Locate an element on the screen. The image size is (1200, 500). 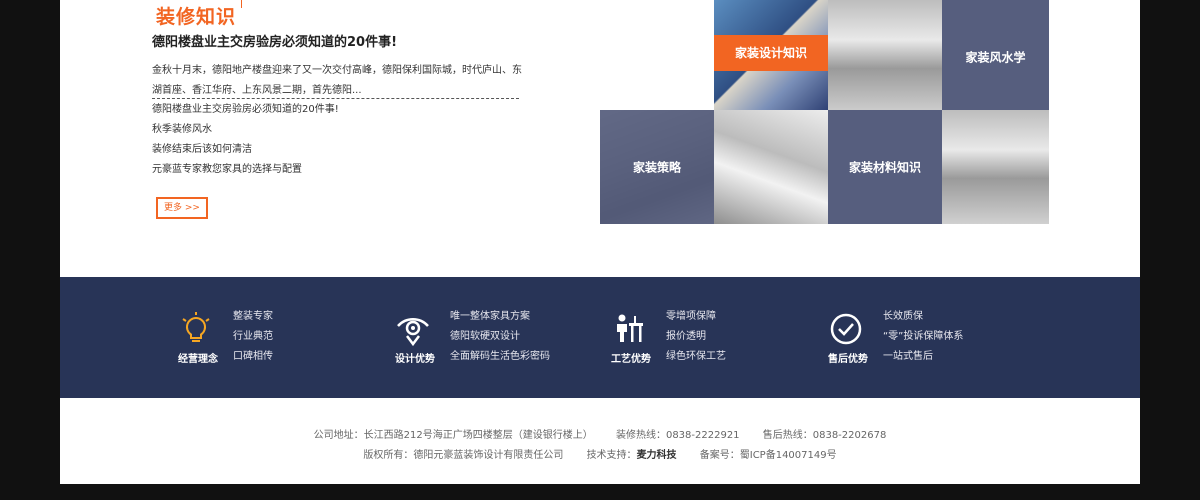
footer-address: 公司地址：长江西路212号海正广场四楼整层（建设银行楼上） is located at coordinates (453, 435).